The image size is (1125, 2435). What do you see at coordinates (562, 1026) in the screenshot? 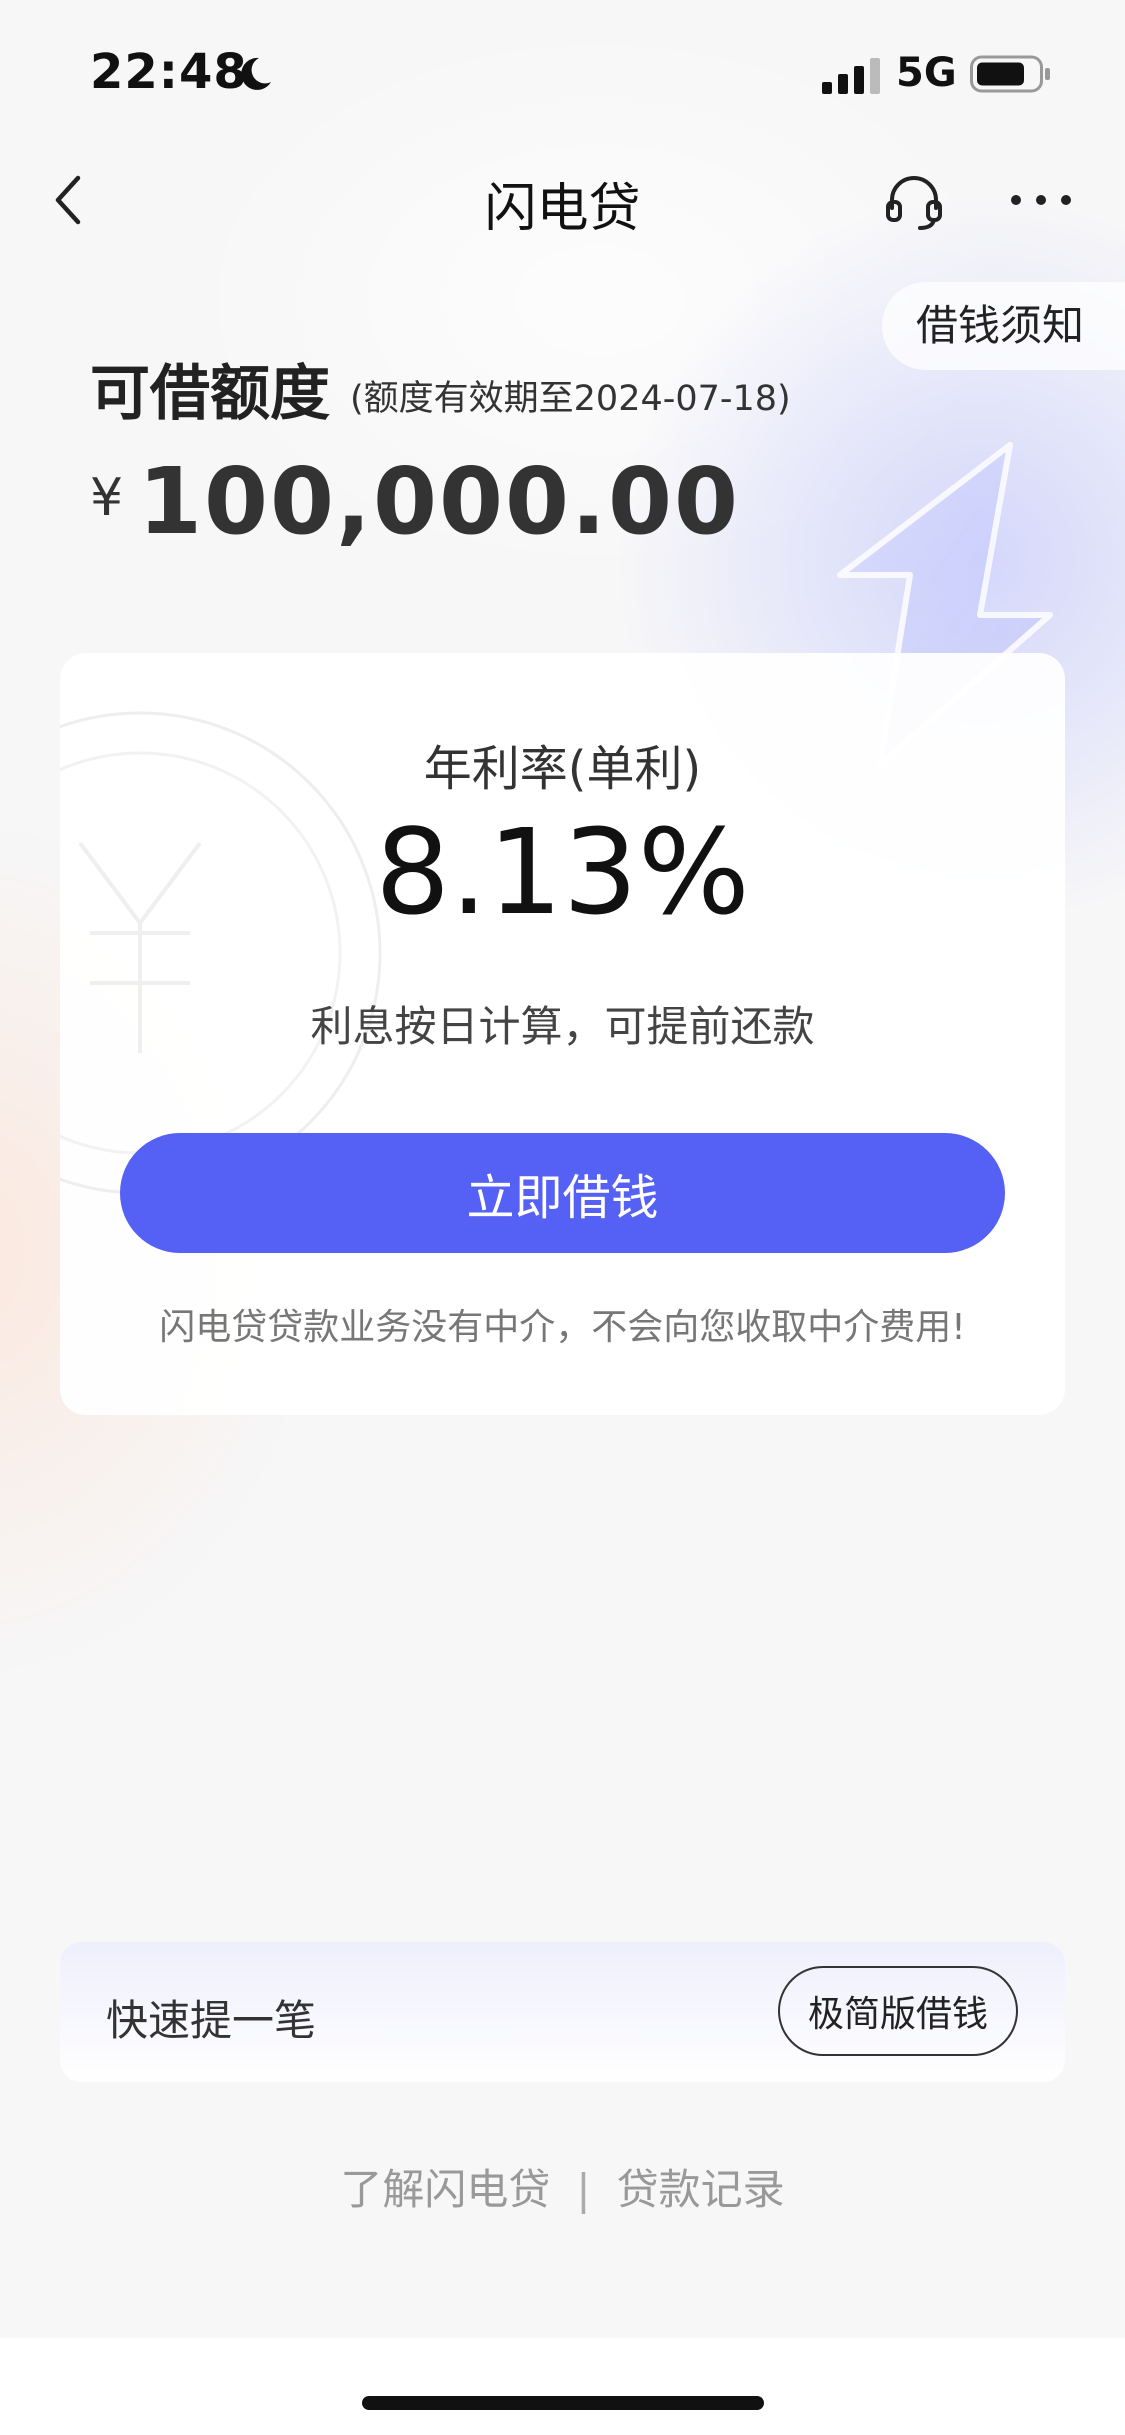
I see `interest-note: 利息按日计算，可提前还款` at bounding box center [562, 1026].